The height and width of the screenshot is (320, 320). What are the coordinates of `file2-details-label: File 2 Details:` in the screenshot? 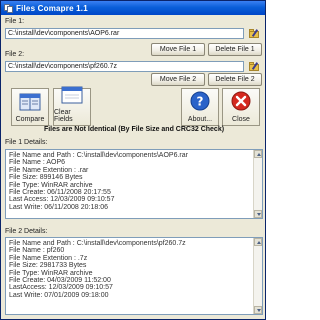 It's located at (26, 231).